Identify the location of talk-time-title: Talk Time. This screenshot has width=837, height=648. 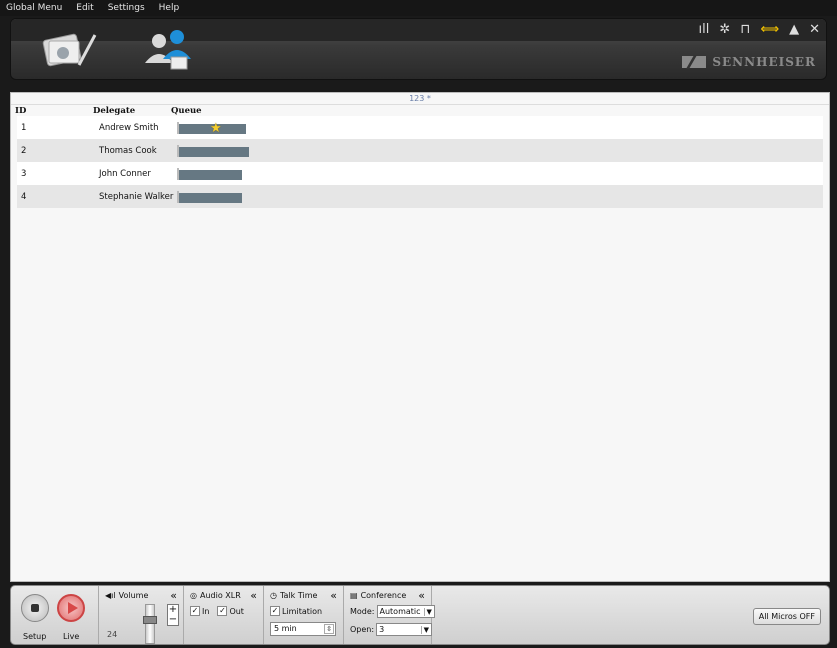
(298, 595).